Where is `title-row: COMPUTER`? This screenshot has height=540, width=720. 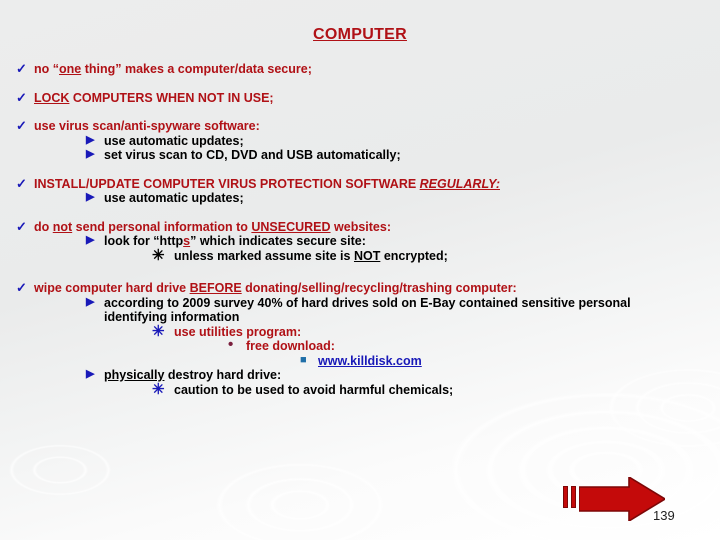 title-row: COMPUTER is located at coordinates (360, 22).